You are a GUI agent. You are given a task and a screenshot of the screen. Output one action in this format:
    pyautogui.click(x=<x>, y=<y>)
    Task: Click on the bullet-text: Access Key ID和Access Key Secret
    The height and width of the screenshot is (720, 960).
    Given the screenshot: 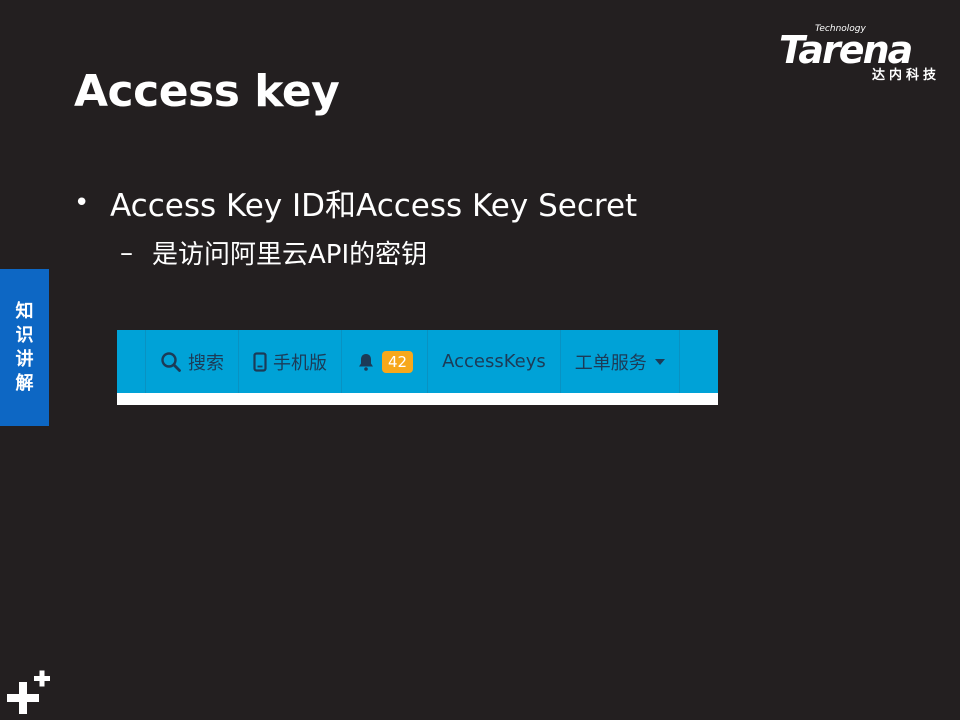 What is the action you would take?
    pyautogui.click(x=374, y=206)
    